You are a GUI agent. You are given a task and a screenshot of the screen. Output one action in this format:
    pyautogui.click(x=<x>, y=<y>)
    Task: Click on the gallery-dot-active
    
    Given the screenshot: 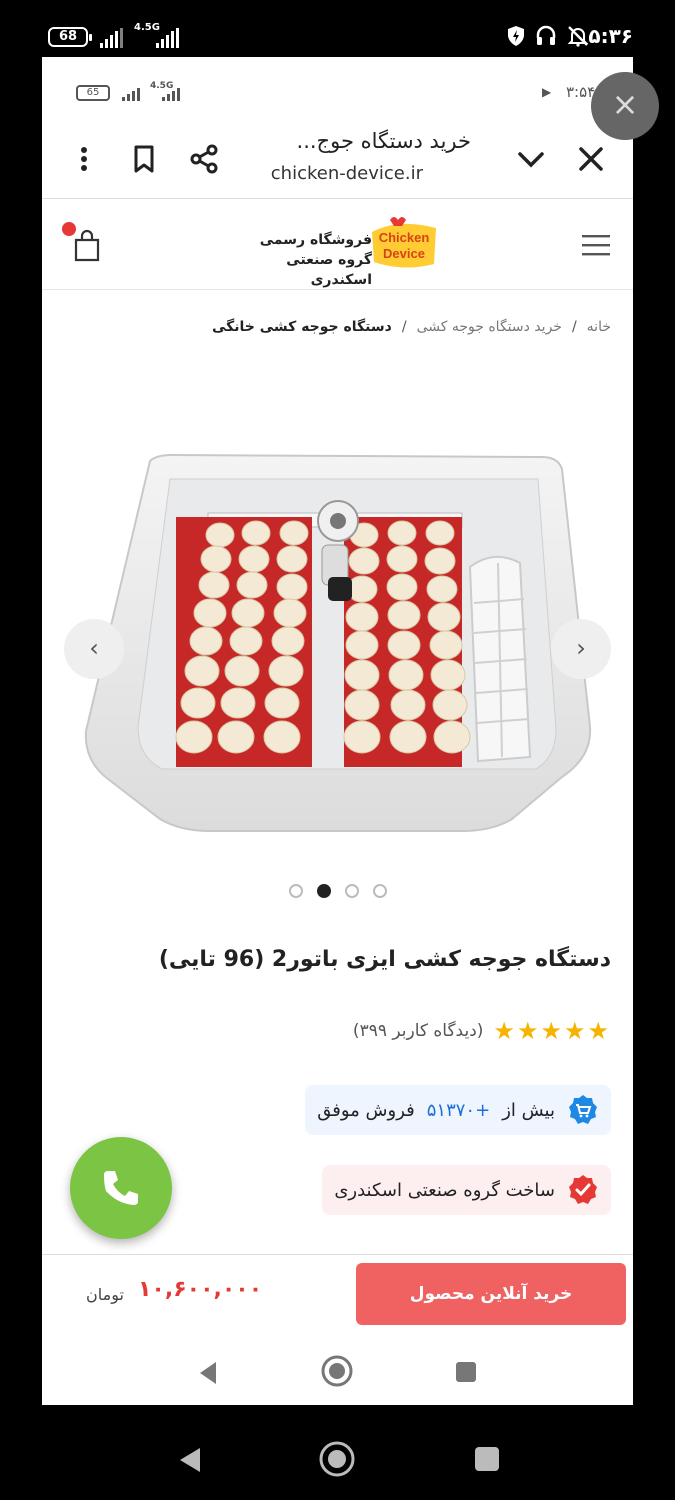 What is the action you would take?
    pyautogui.click(x=323, y=891)
    